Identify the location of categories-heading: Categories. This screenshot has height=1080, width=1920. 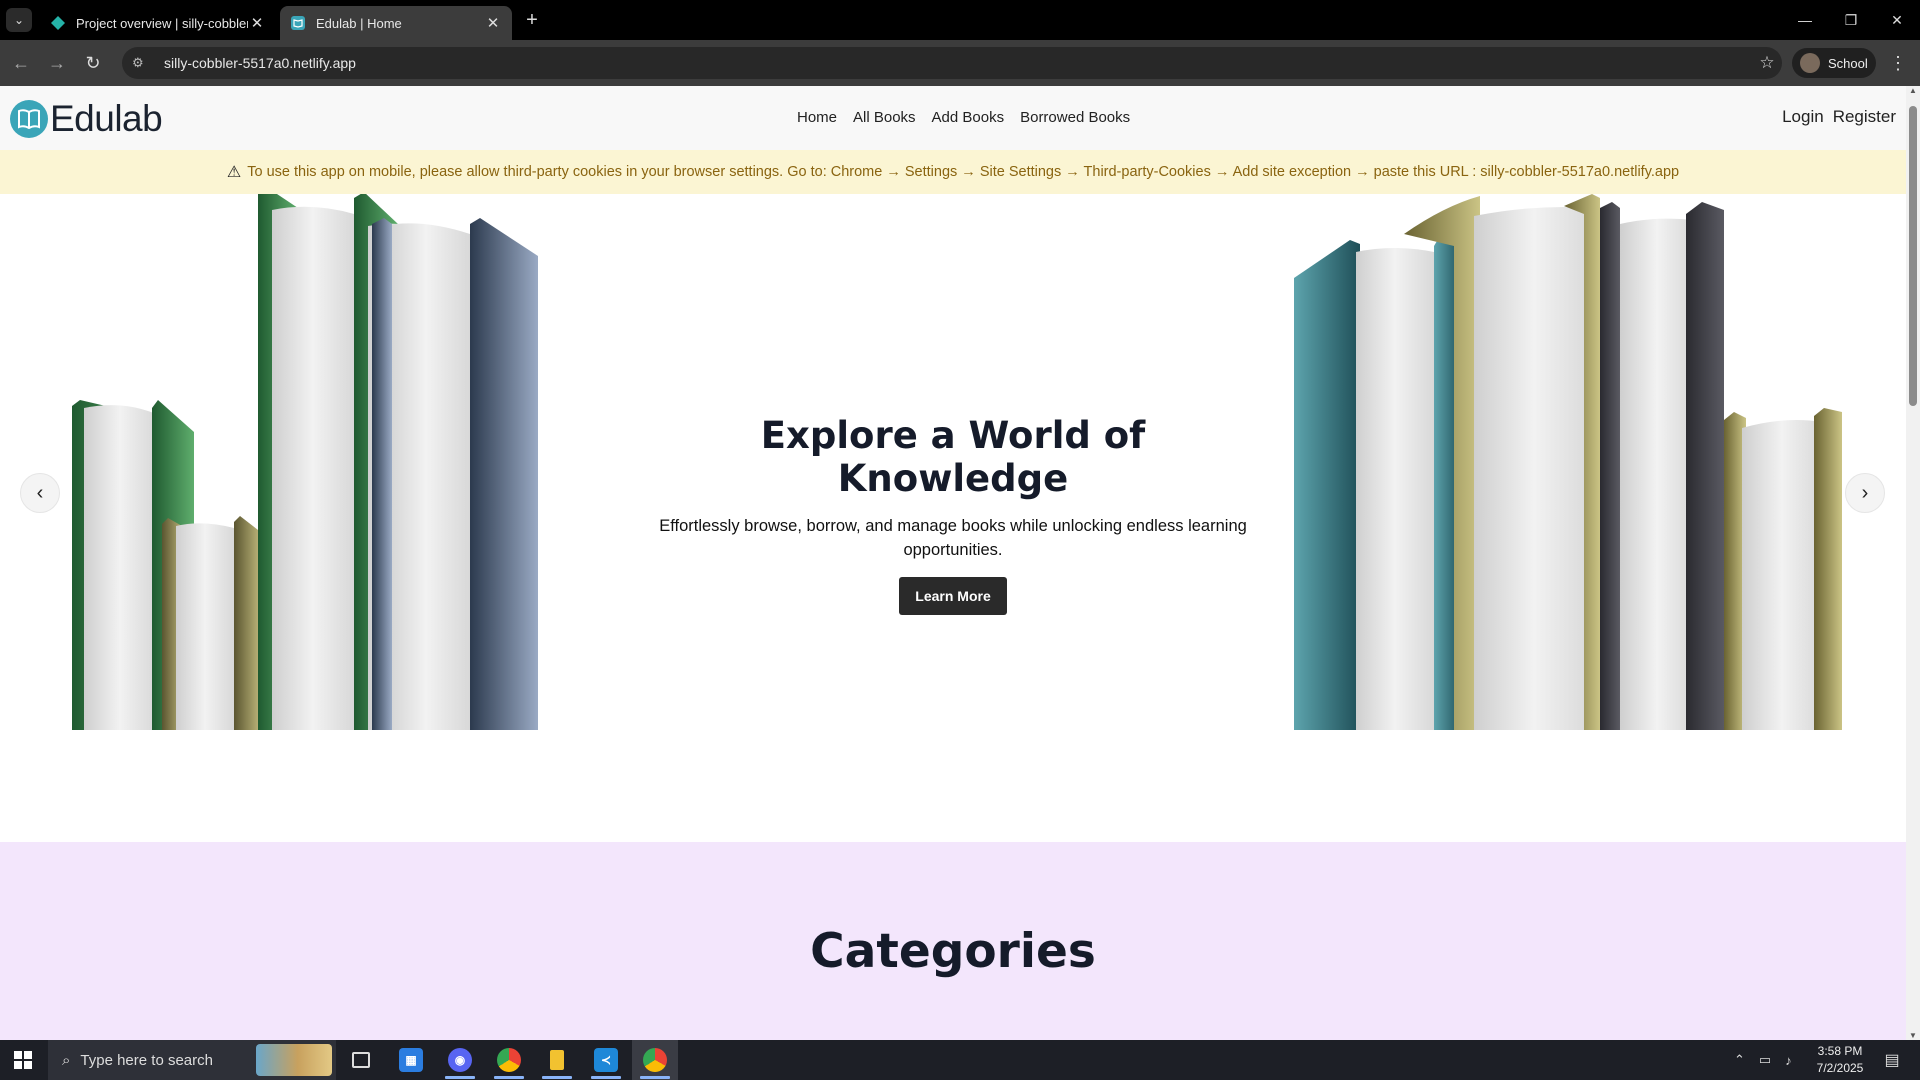
(953, 951).